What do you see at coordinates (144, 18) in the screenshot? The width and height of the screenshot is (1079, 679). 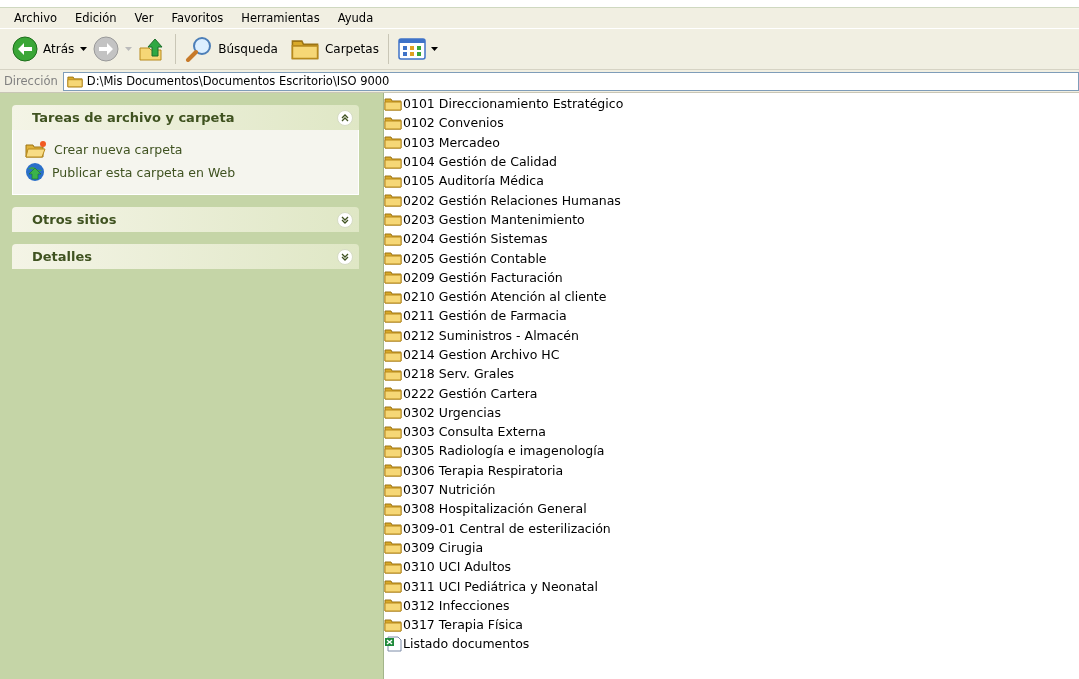 I see `menu-item: Ver` at bounding box center [144, 18].